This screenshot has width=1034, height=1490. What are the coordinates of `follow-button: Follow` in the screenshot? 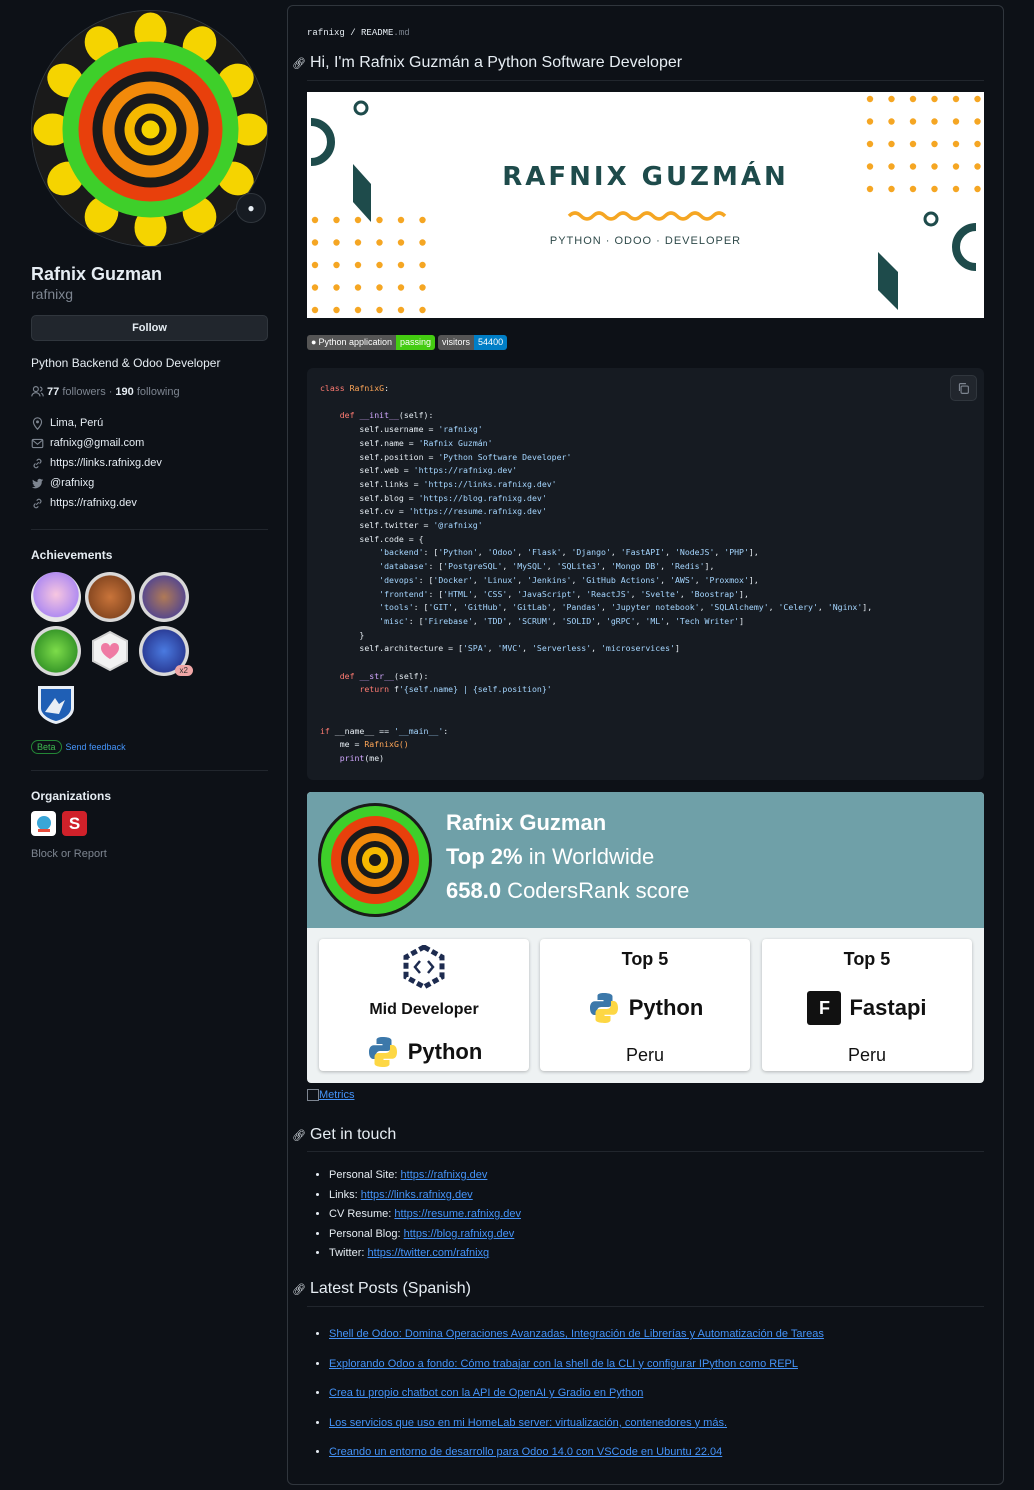 It's located at (149, 328).